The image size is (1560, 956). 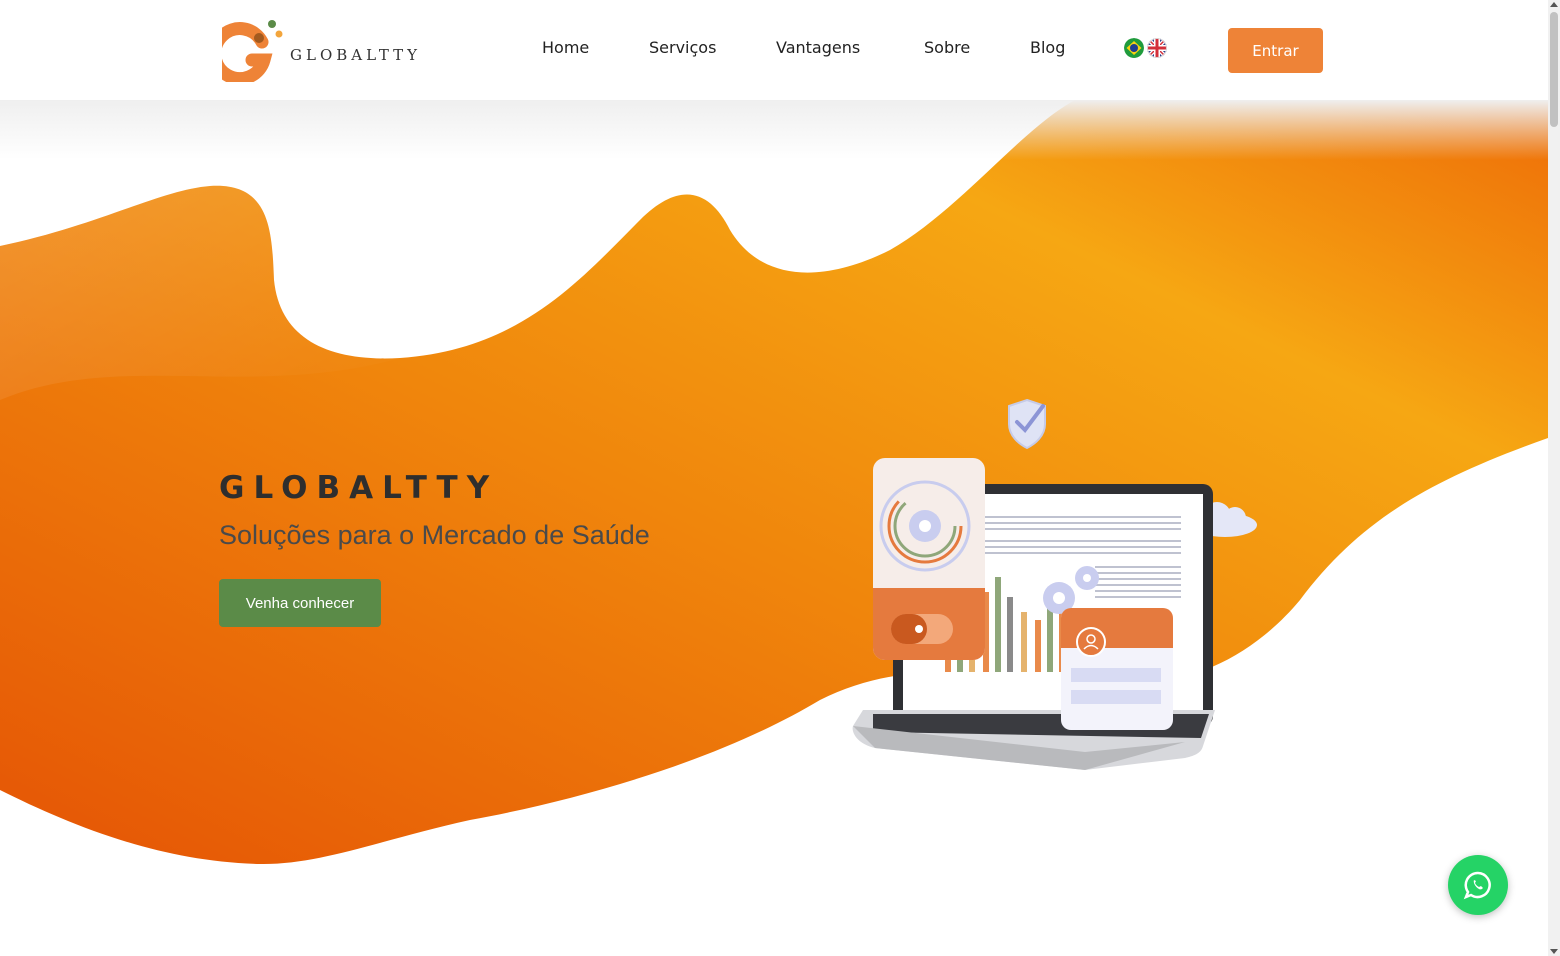 What do you see at coordinates (1275, 50) in the screenshot?
I see `login-button: Entrar` at bounding box center [1275, 50].